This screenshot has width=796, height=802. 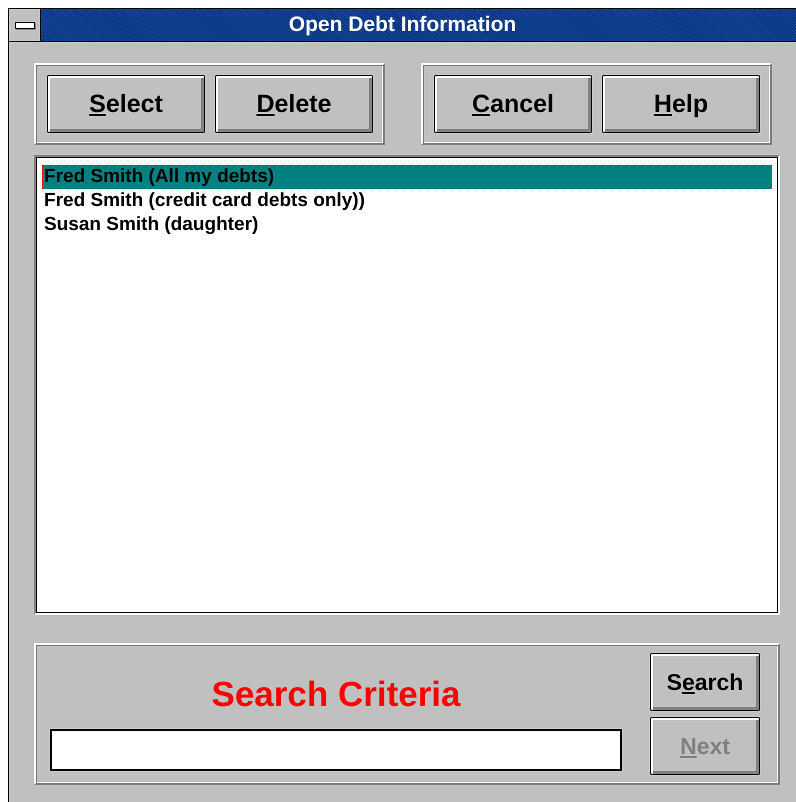 What do you see at coordinates (126, 104) in the screenshot?
I see `dialog-button: Select` at bounding box center [126, 104].